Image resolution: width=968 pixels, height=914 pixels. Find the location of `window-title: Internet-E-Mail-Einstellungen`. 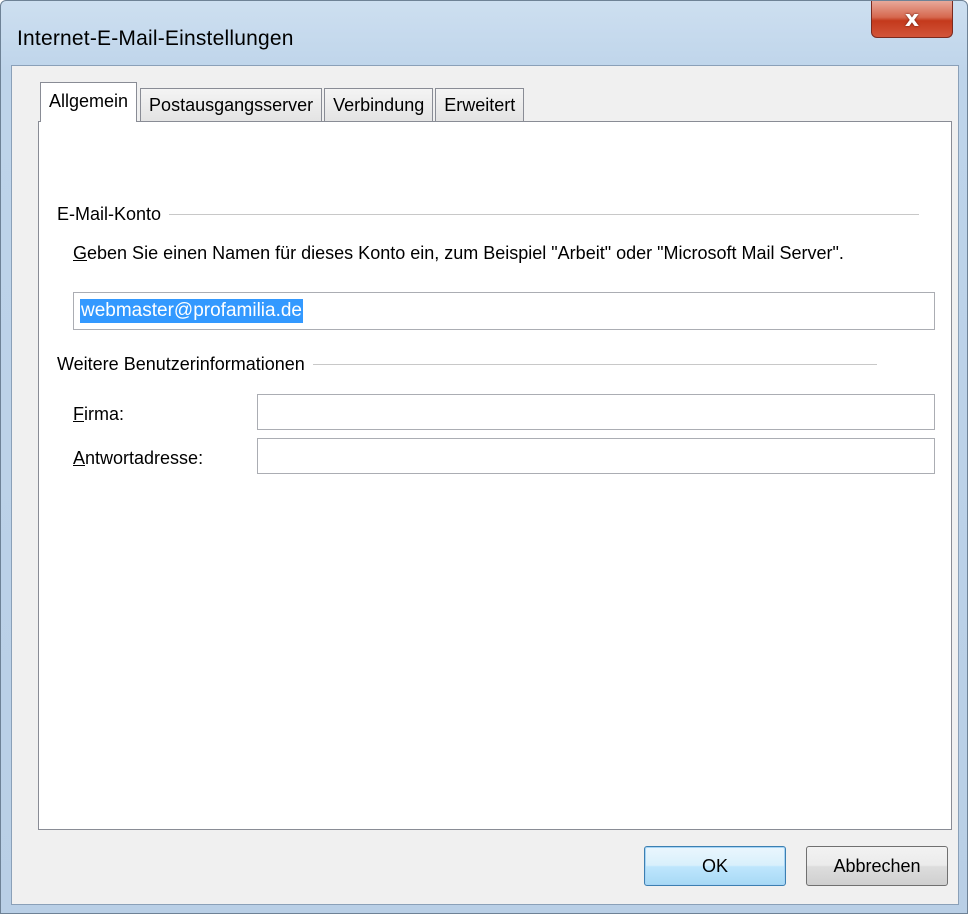

window-title: Internet-E-Mail-Einstellungen is located at coordinates (155, 38).